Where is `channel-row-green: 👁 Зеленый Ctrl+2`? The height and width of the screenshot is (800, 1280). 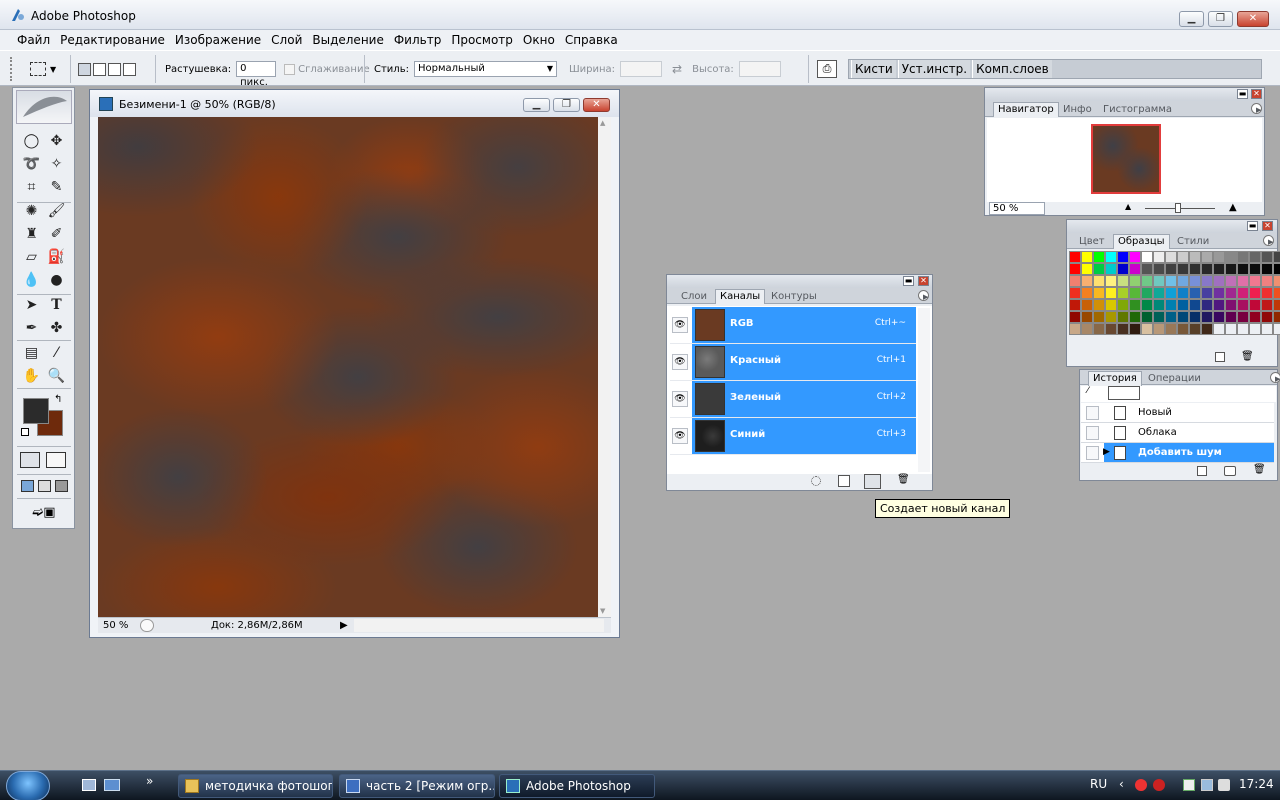 channel-row-green: 👁 Зеленый Ctrl+2 is located at coordinates (793, 399).